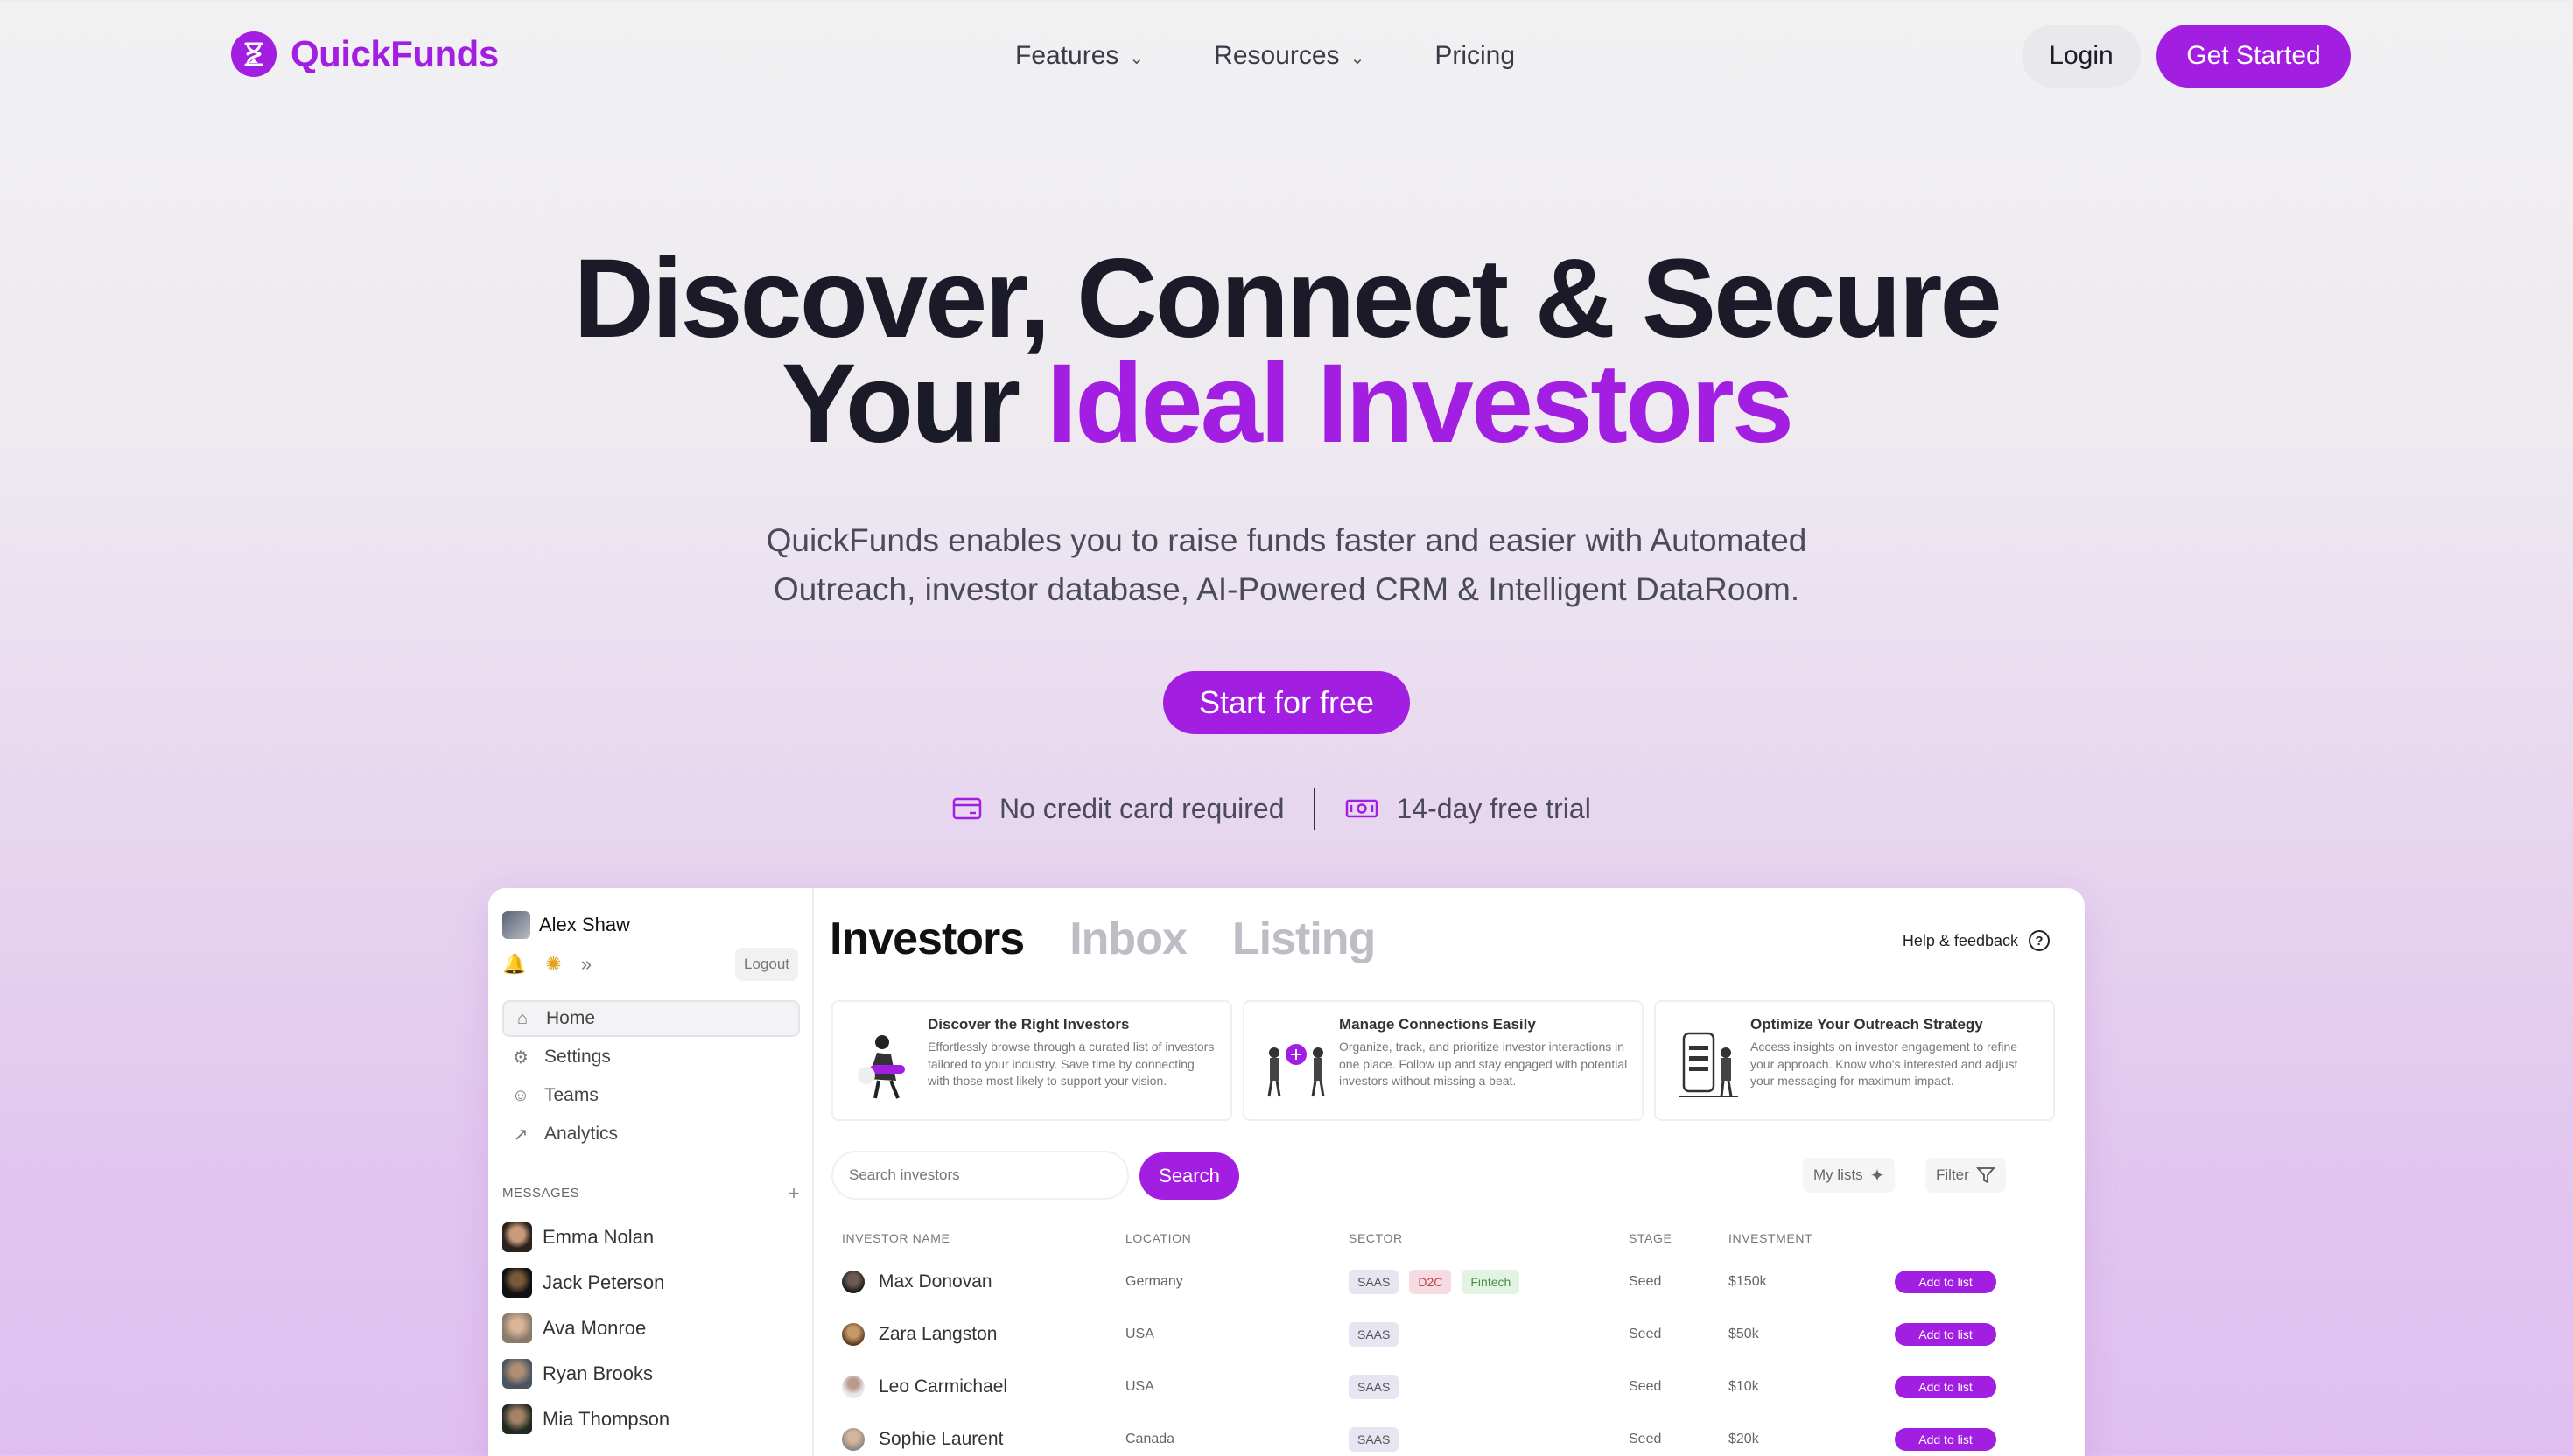 This screenshot has height=1456, width=2573. What do you see at coordinates (2253, 56) in the screenshot?
I see `get-started-button: Get Started` at bounding box center [2253, 56].